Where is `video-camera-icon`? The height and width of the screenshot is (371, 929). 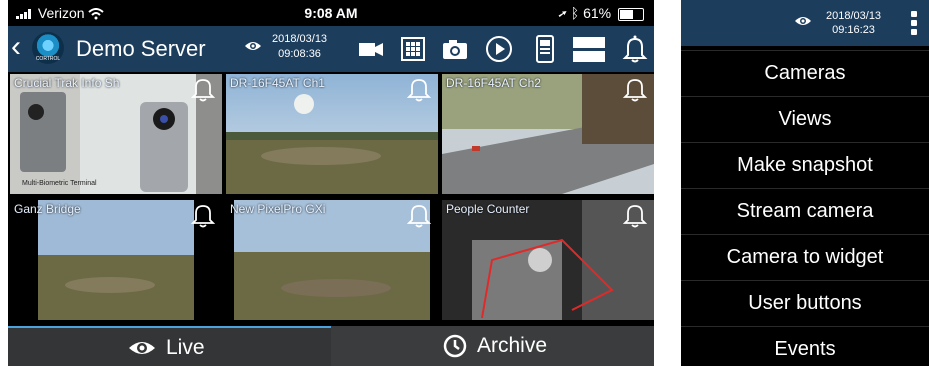
video-camera-icon is located at coordinates (371, 49).